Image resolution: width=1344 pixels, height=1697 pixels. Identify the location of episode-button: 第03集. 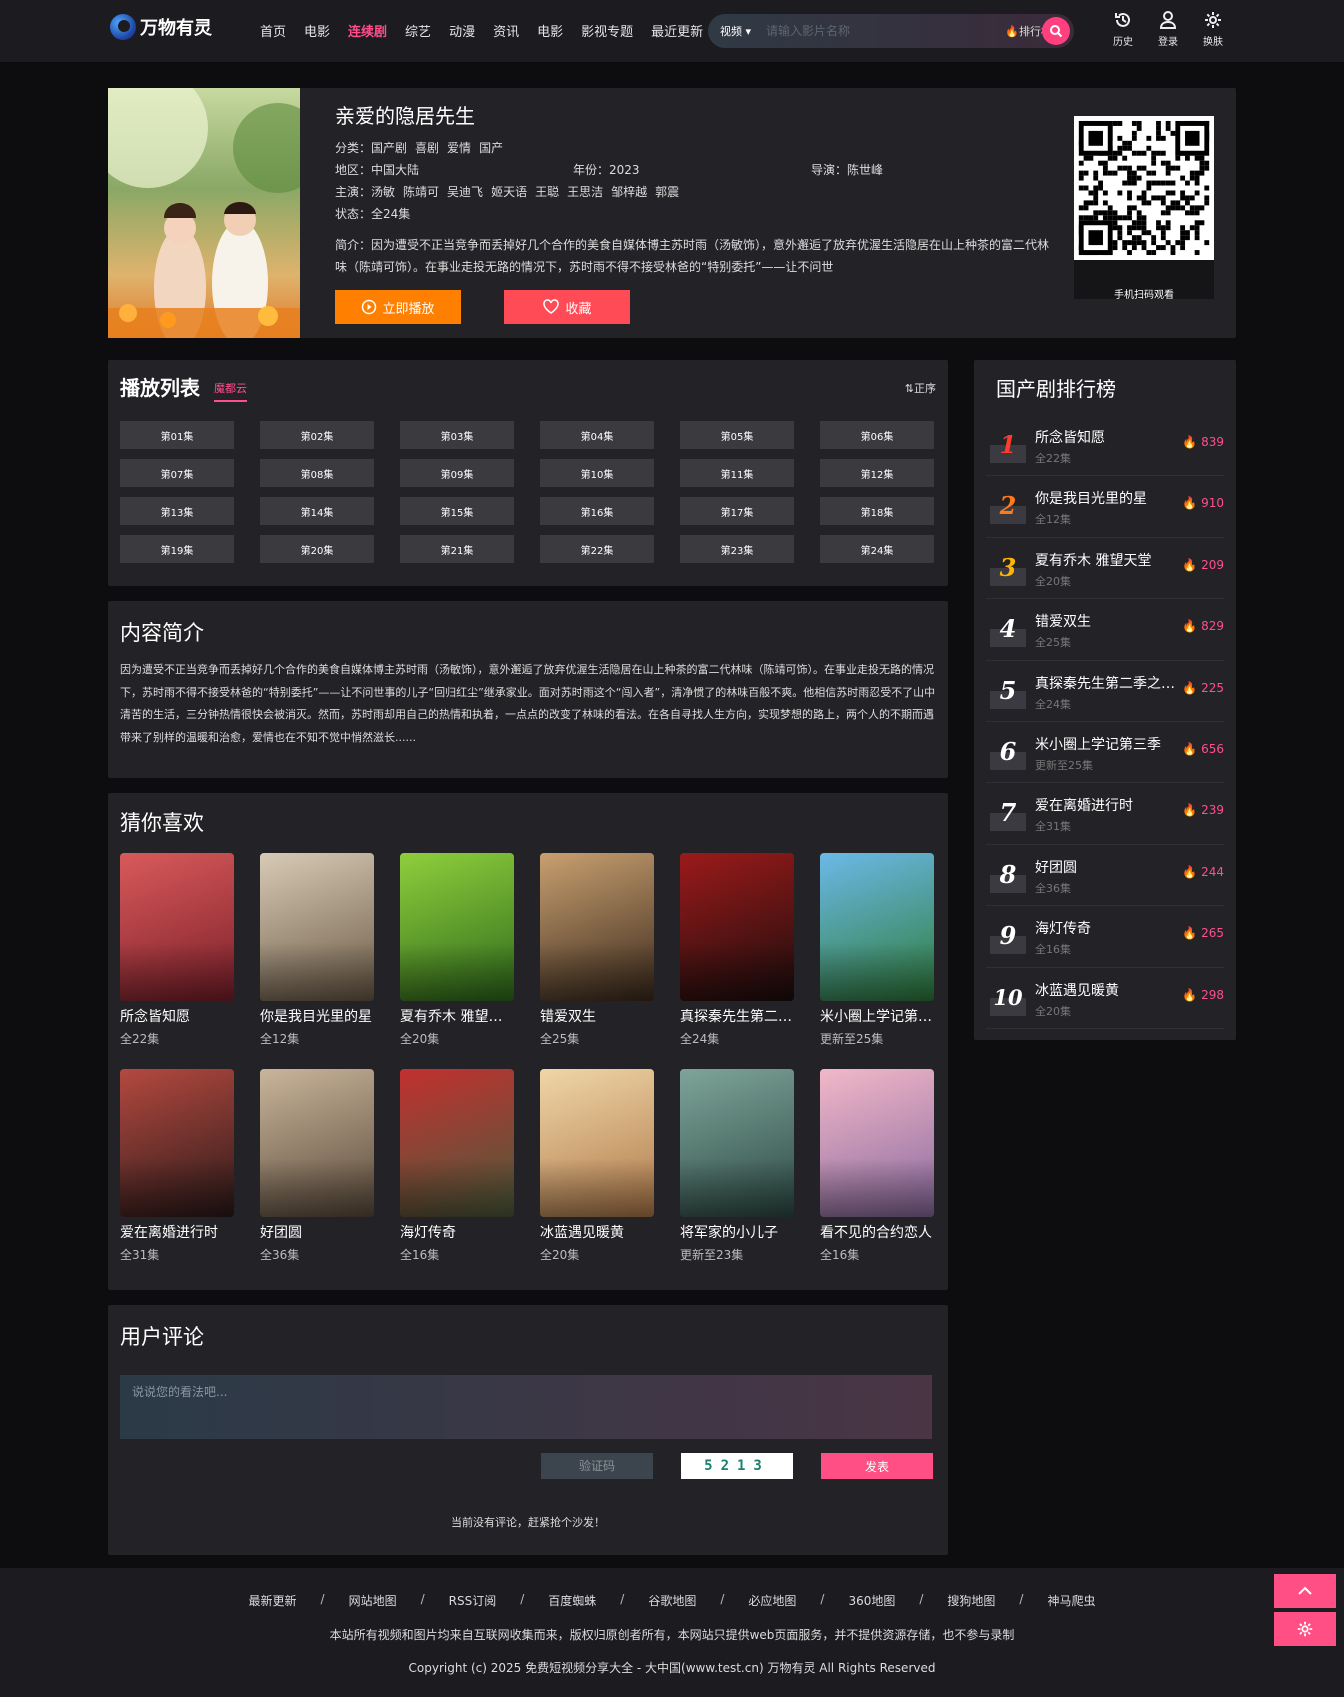
(457, 435).